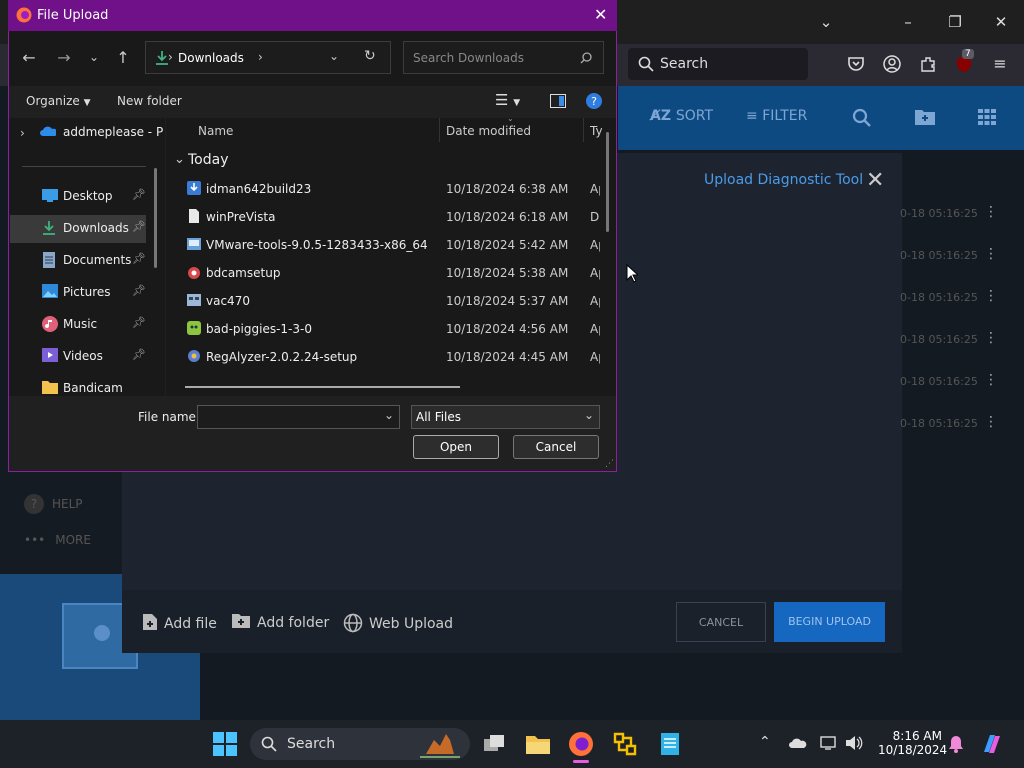 This screenshot has height=768, width=1024. Describe the element at coordinates (78, 229) in the screenshot. I see `nav-item-downloads: Downloads 📌︎` at that location.